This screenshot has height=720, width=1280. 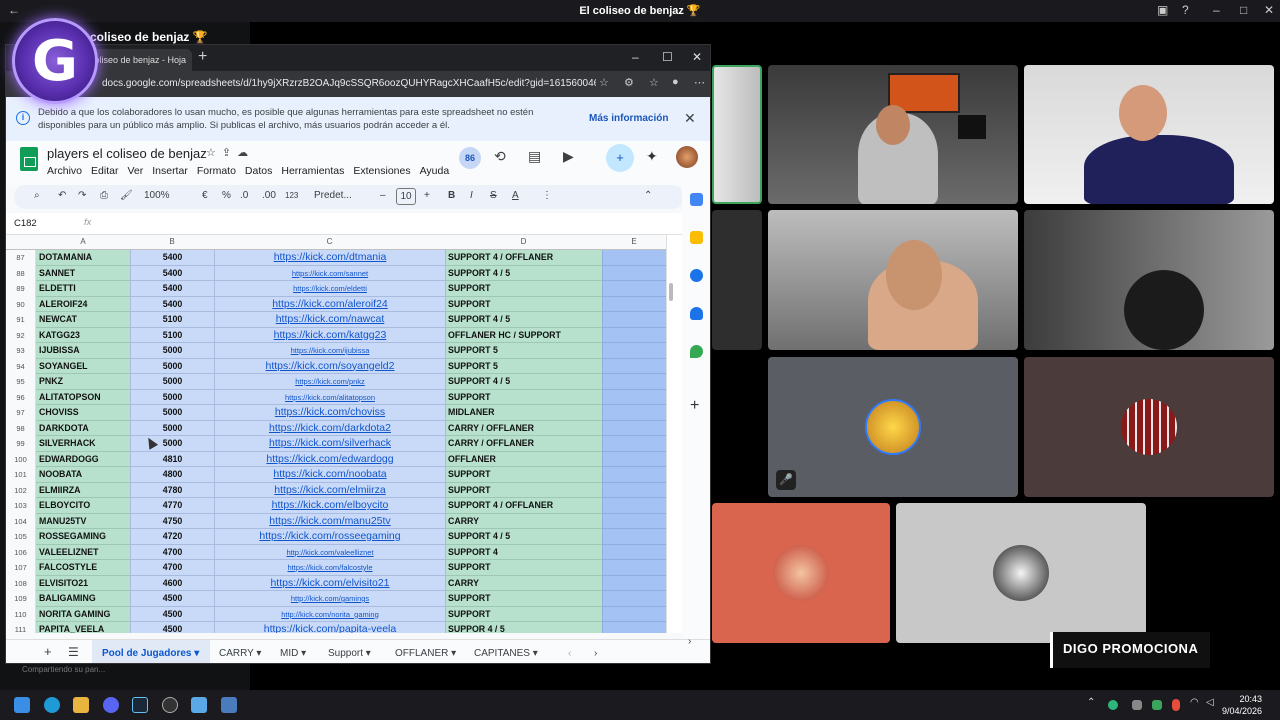 I want to click on role-cell: CARRY / OFFLANER, so click(x=523, y=444).